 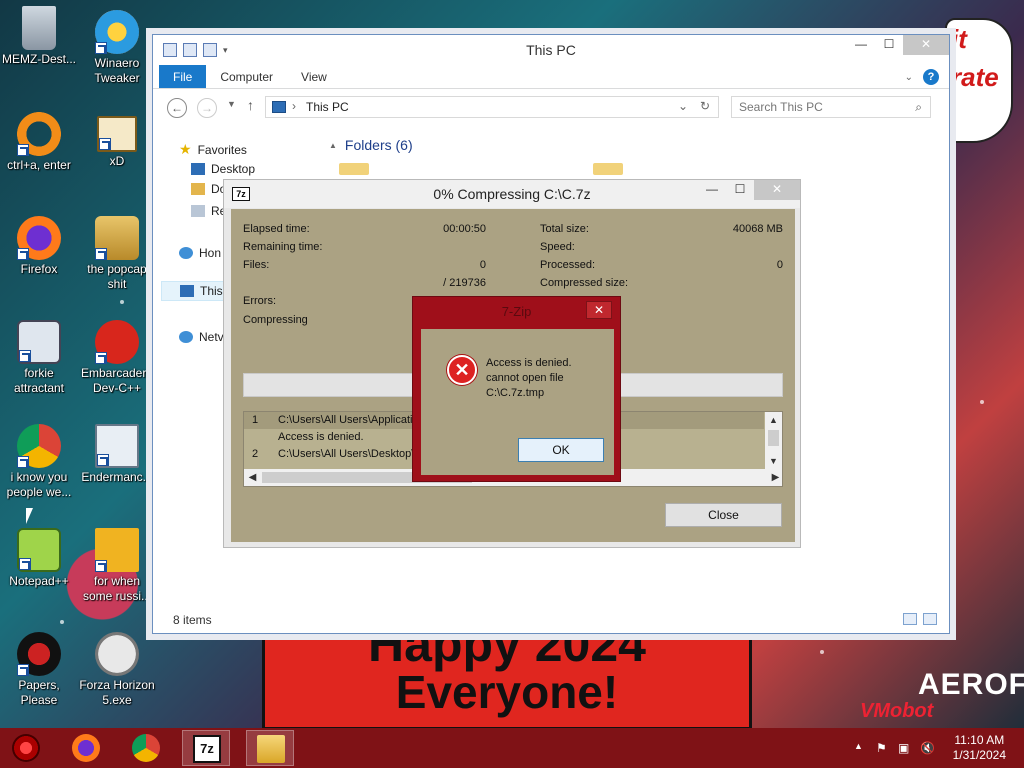 I want to click on chevron-down-icon: ⌄, so click(x=683, y=106).